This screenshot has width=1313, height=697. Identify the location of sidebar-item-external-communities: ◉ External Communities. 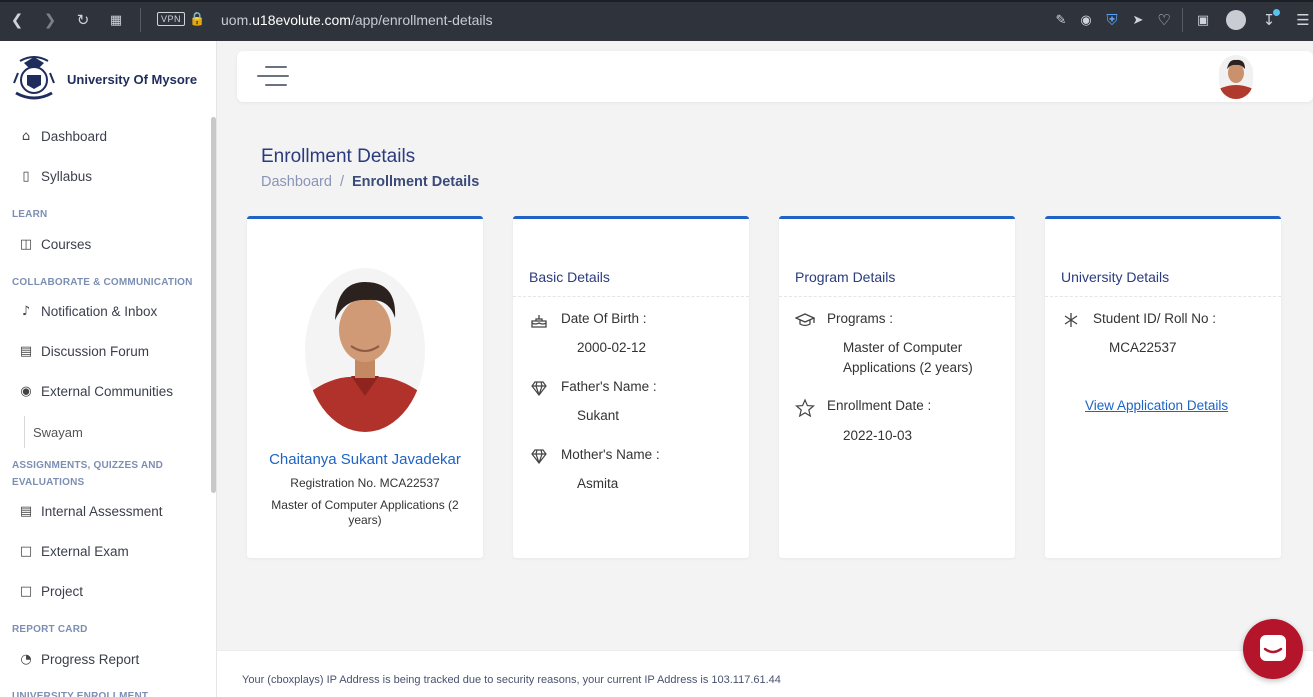
(95, 391).